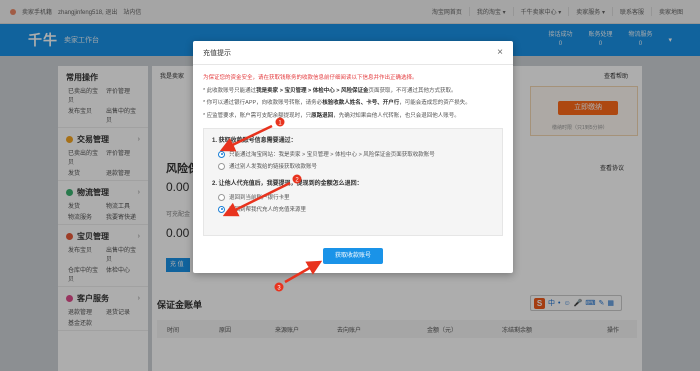 The image size is (700, 371). Describe the element at coordinates (356, 166) in the screenshot. I see `q1-option-link: 通过别人发我给的链接获取收款账号` at that location.